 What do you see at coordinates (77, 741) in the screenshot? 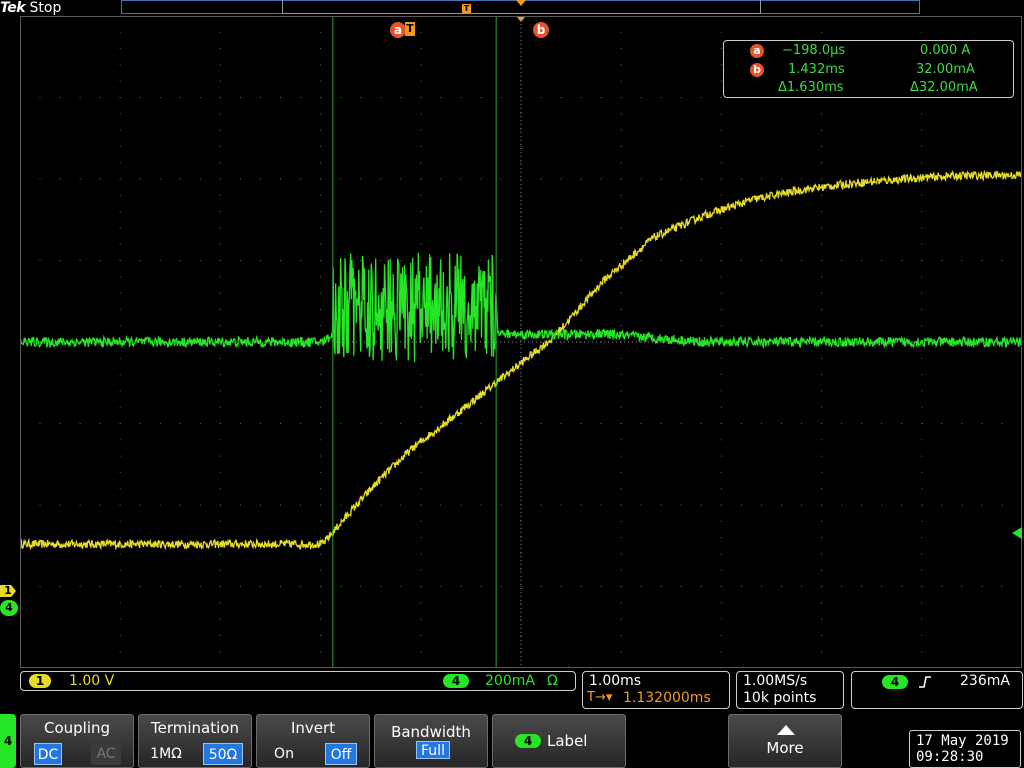
I see `coupling-button: Coupling DC AC` at bounding box center [77, 741].